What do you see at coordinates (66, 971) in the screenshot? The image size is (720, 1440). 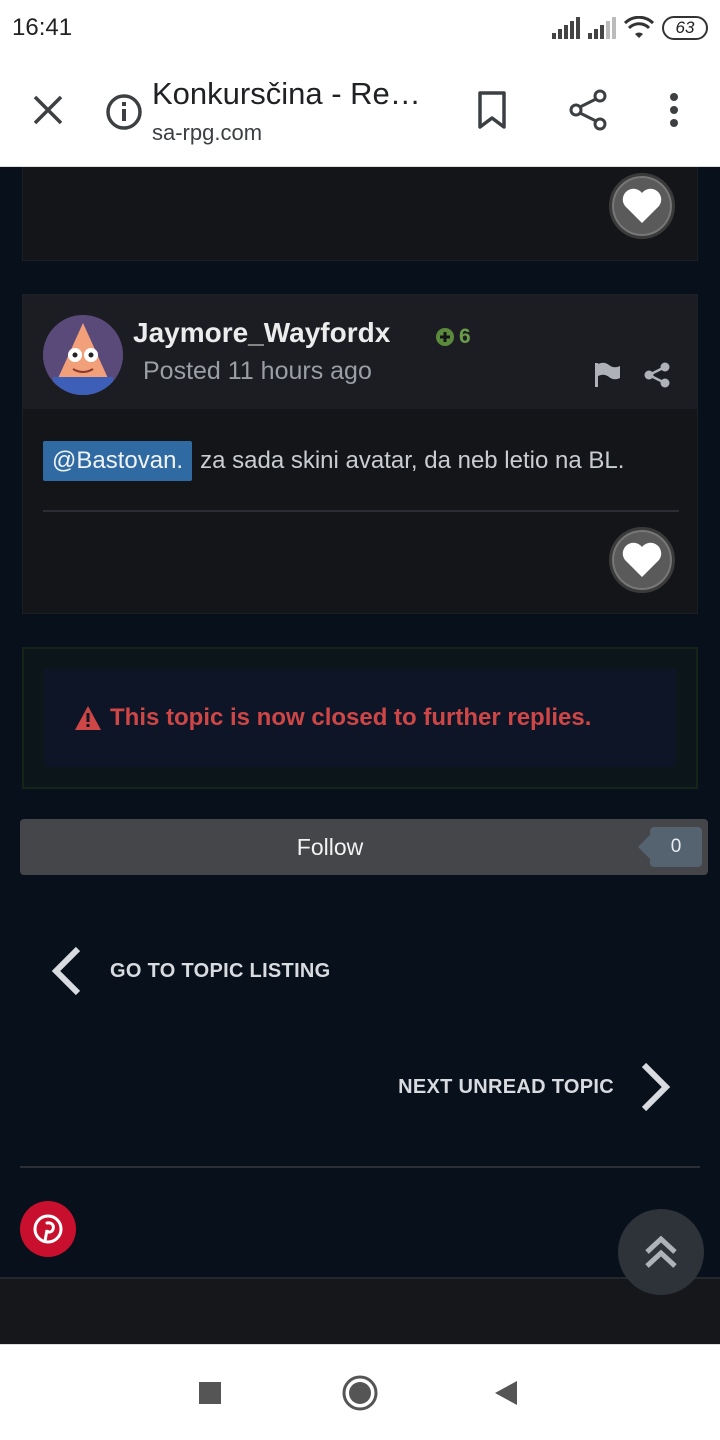 I see `chevron-left-icon` at bounding box center [66, 971].